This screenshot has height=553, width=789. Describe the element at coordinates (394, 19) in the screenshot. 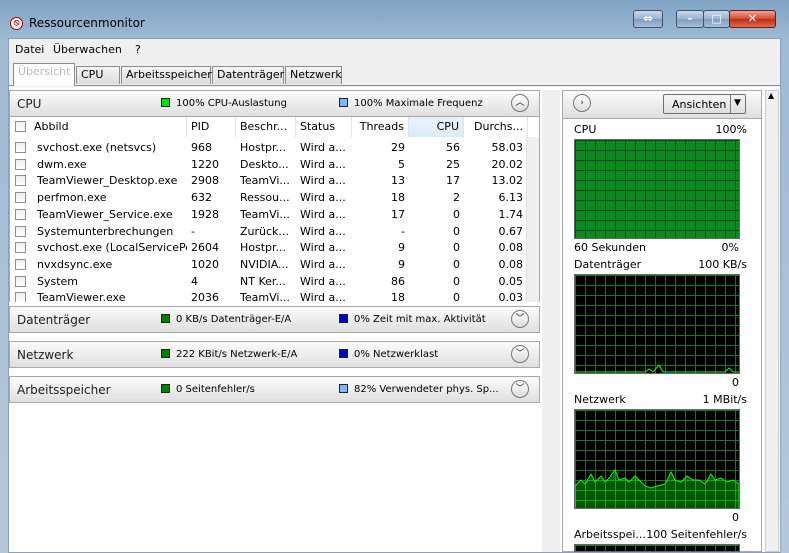

I see `title-bar: ⦸ Ressourcenmonitor ⇔ – □ ✕` at that location.